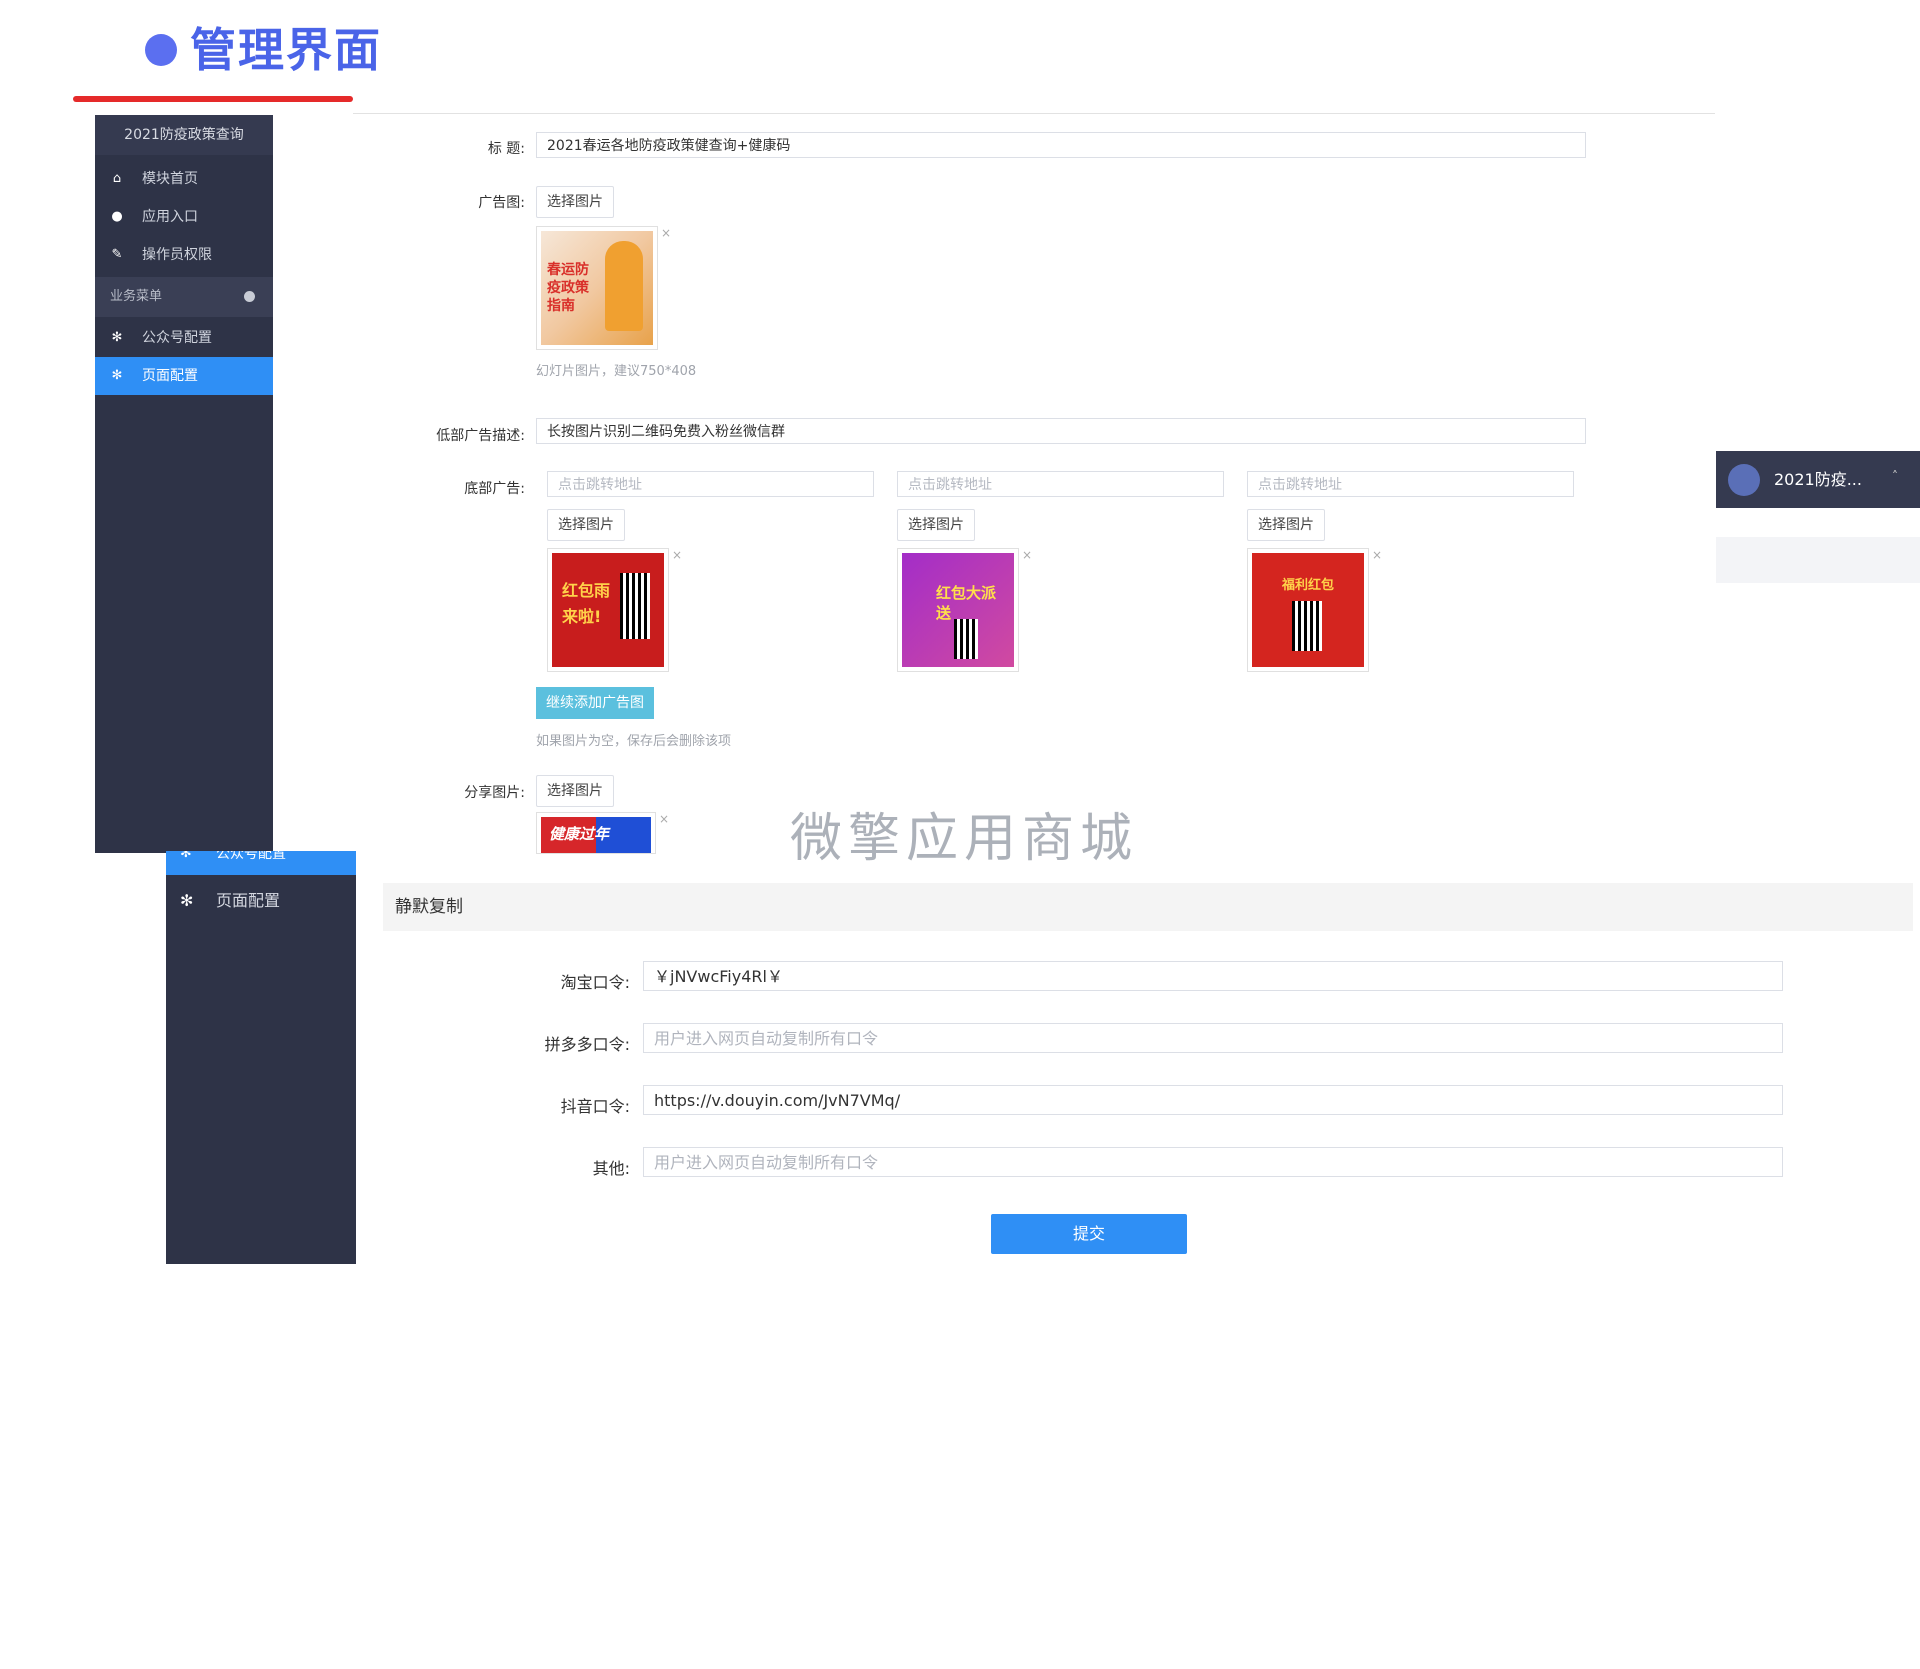 This screenshot has width=1920, height=1669. I want to click on sidebar-secondary: ✻ 公众号配置 ✻ 页面配置, so click(261, 1057).